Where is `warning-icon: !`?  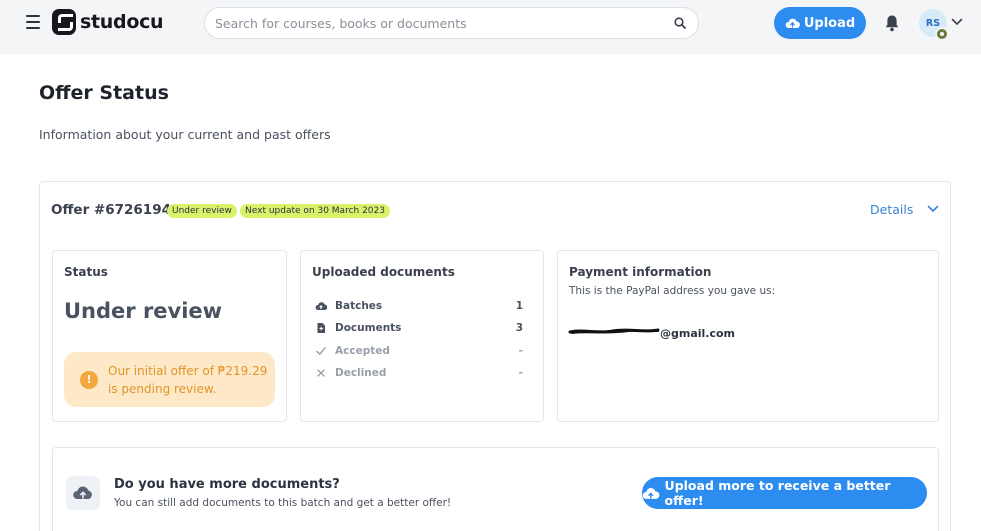
warning-icon: ! is located at coordinates (89, 380).